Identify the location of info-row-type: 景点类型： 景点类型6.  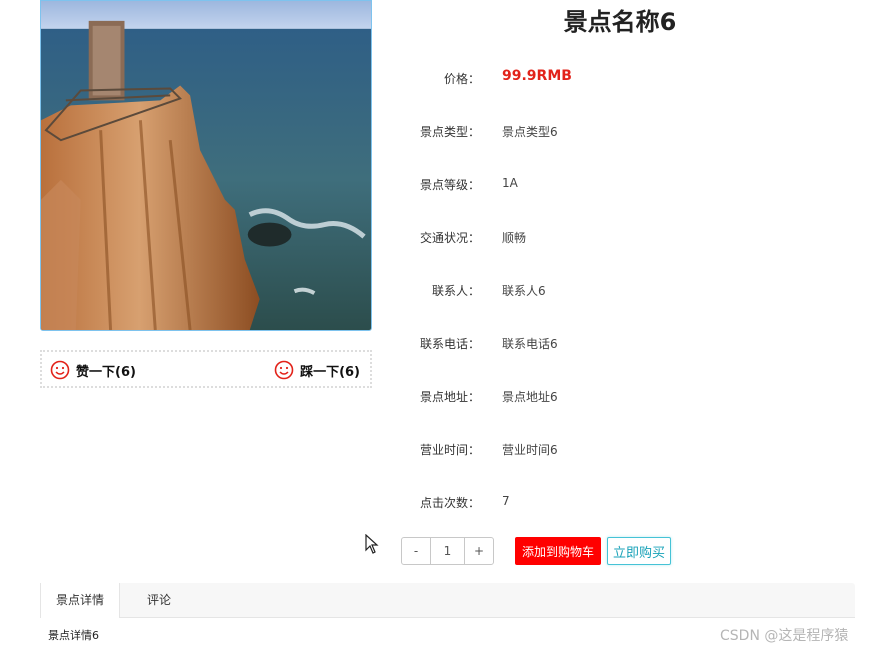
(590, 133).